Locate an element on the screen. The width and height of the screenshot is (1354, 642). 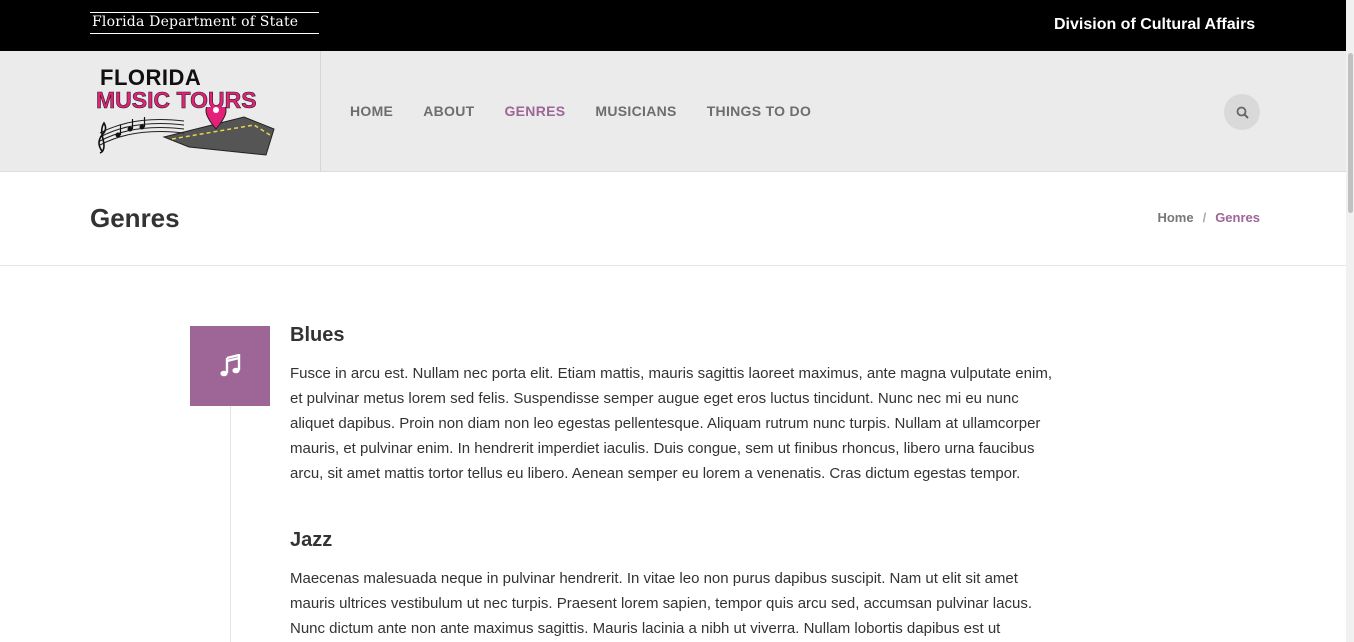
page-title: Genres is located at coordinates (135, 218).